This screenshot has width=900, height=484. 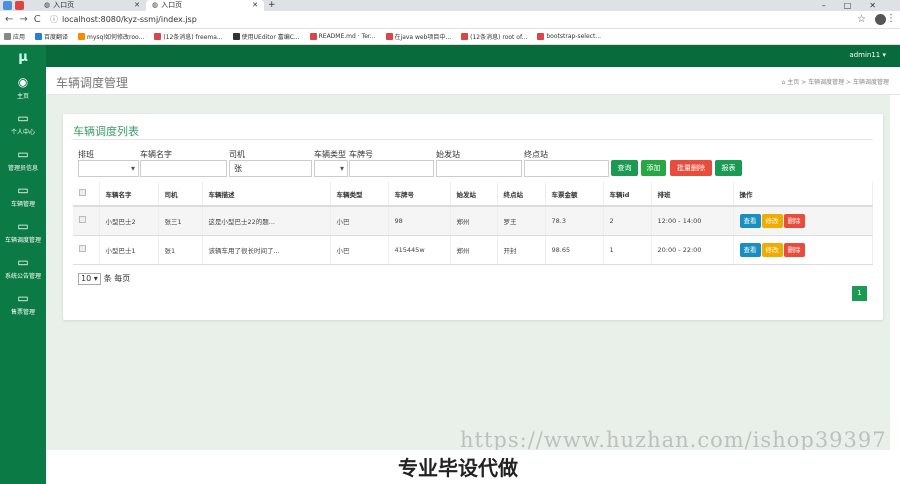 What do you see at coordinates (89, 279) in the screenshot?
I see `page-size-select: 10 ▾` at bounding box center [89, 279].